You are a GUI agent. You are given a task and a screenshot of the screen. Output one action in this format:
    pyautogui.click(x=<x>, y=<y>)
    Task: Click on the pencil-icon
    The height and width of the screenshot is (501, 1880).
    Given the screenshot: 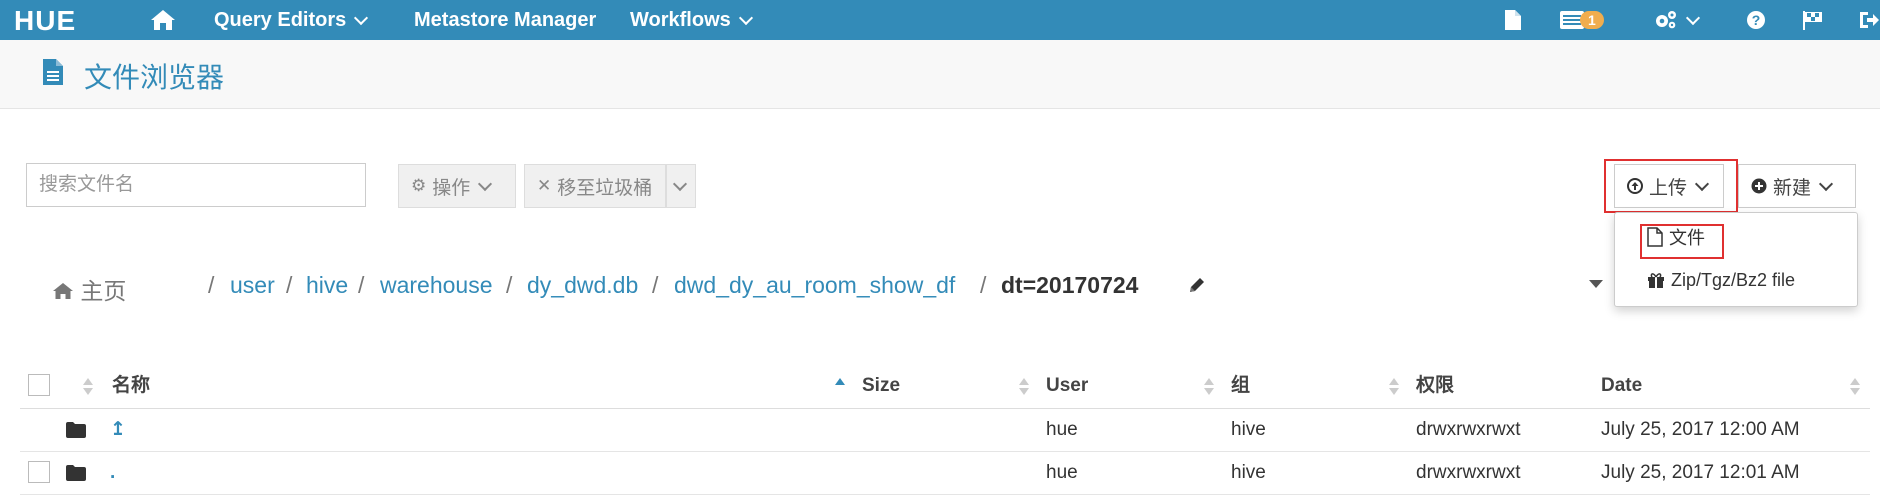 What is the action you would take?
    pyautogui.click(x=1197, y=285)
    